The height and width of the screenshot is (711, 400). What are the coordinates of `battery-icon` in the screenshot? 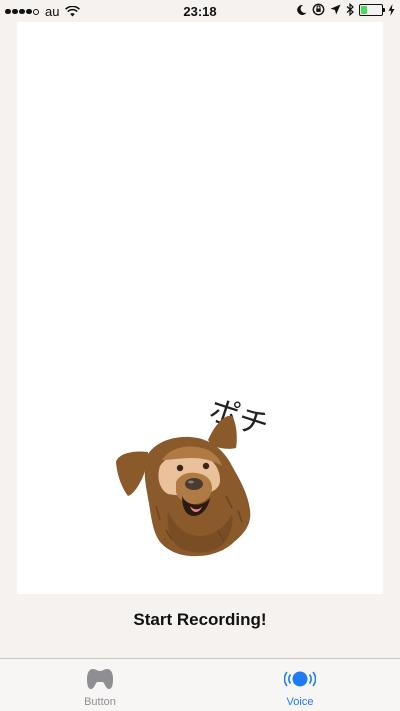 It's located at (372, 9).